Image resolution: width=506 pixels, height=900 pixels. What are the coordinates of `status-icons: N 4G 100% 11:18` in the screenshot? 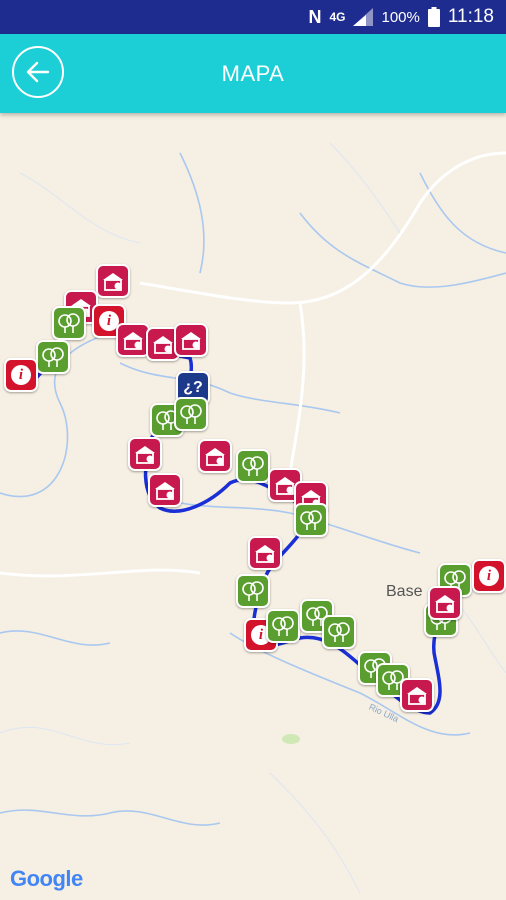 It's located at (401, 17).